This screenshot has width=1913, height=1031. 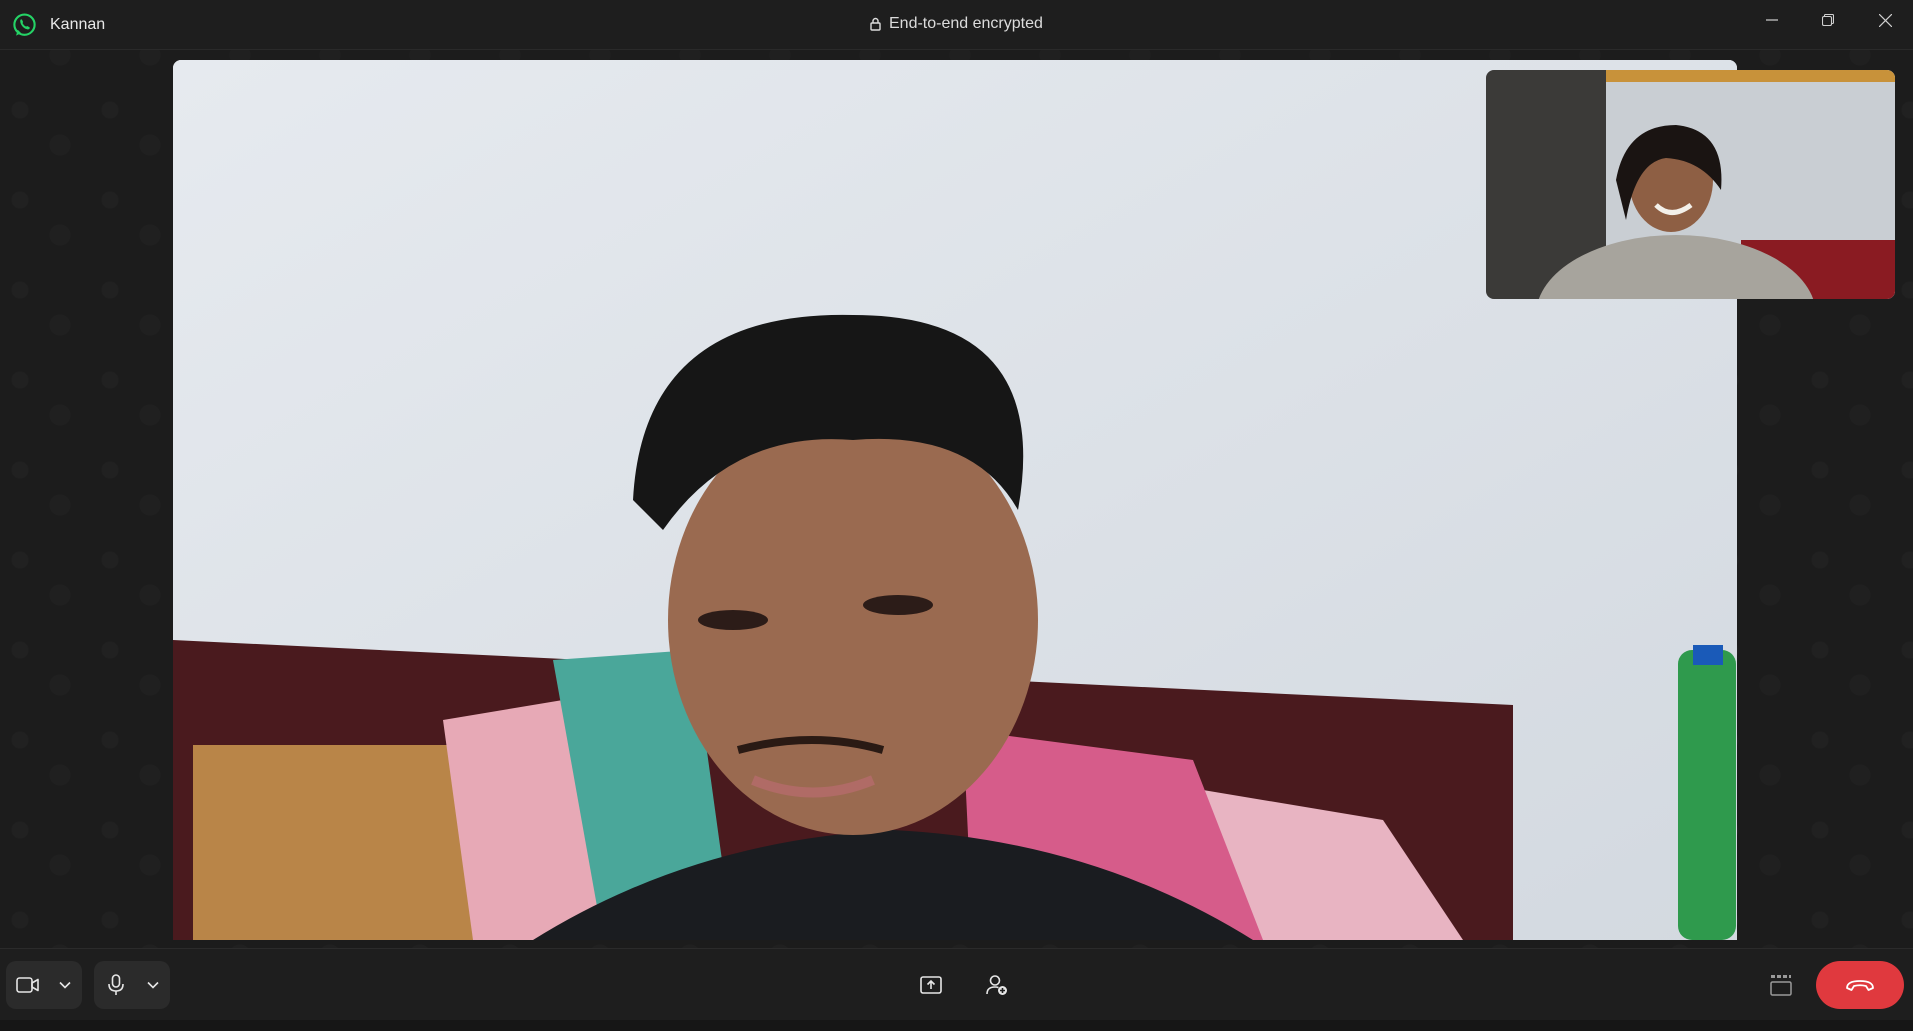 I want to click on add-participant-icon, so click(x=996, y=985).